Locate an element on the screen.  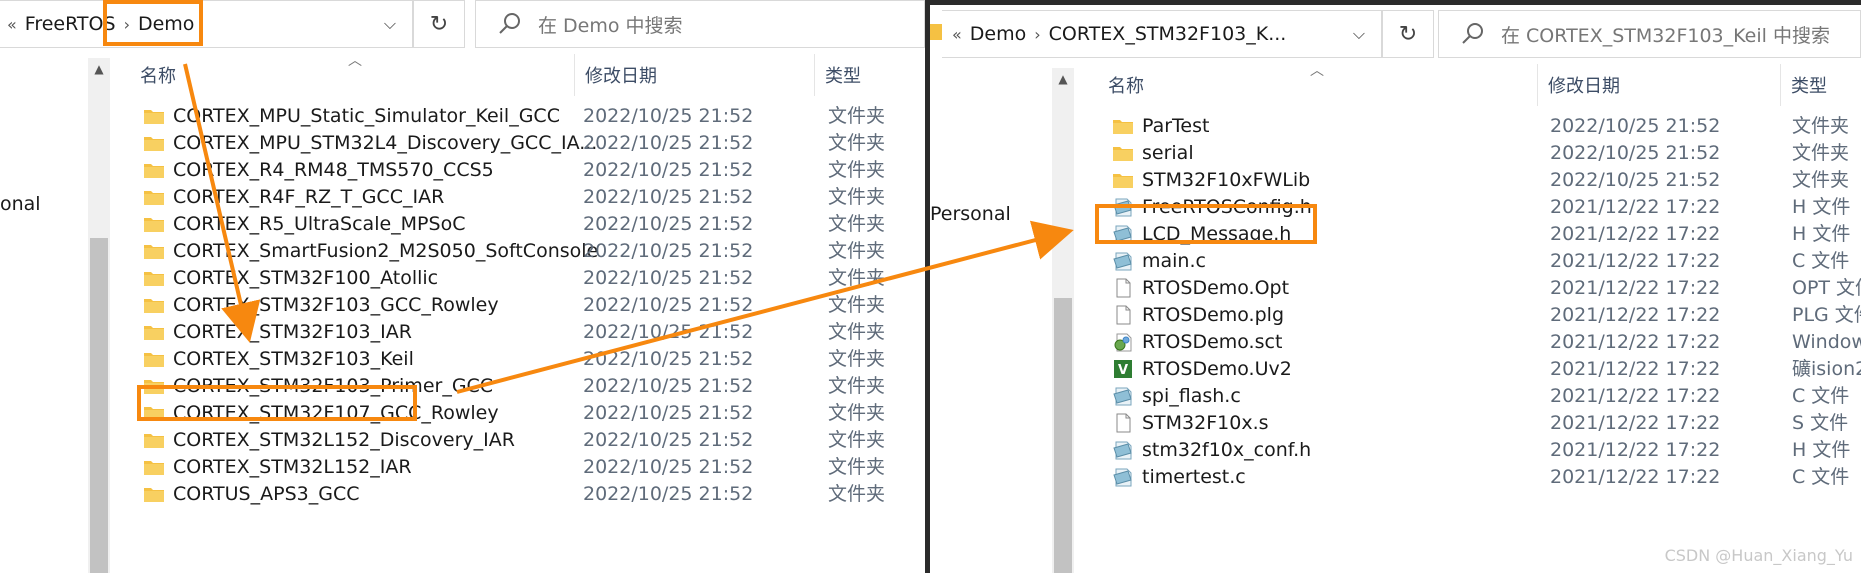
uvision-file-icon: V is located at coordinates (1123, 369).